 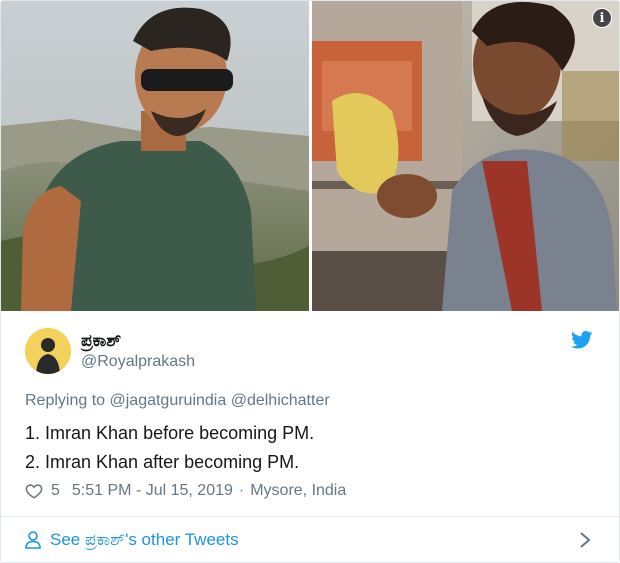 I want to click on like-count: 5, so click(x=55, y=491).